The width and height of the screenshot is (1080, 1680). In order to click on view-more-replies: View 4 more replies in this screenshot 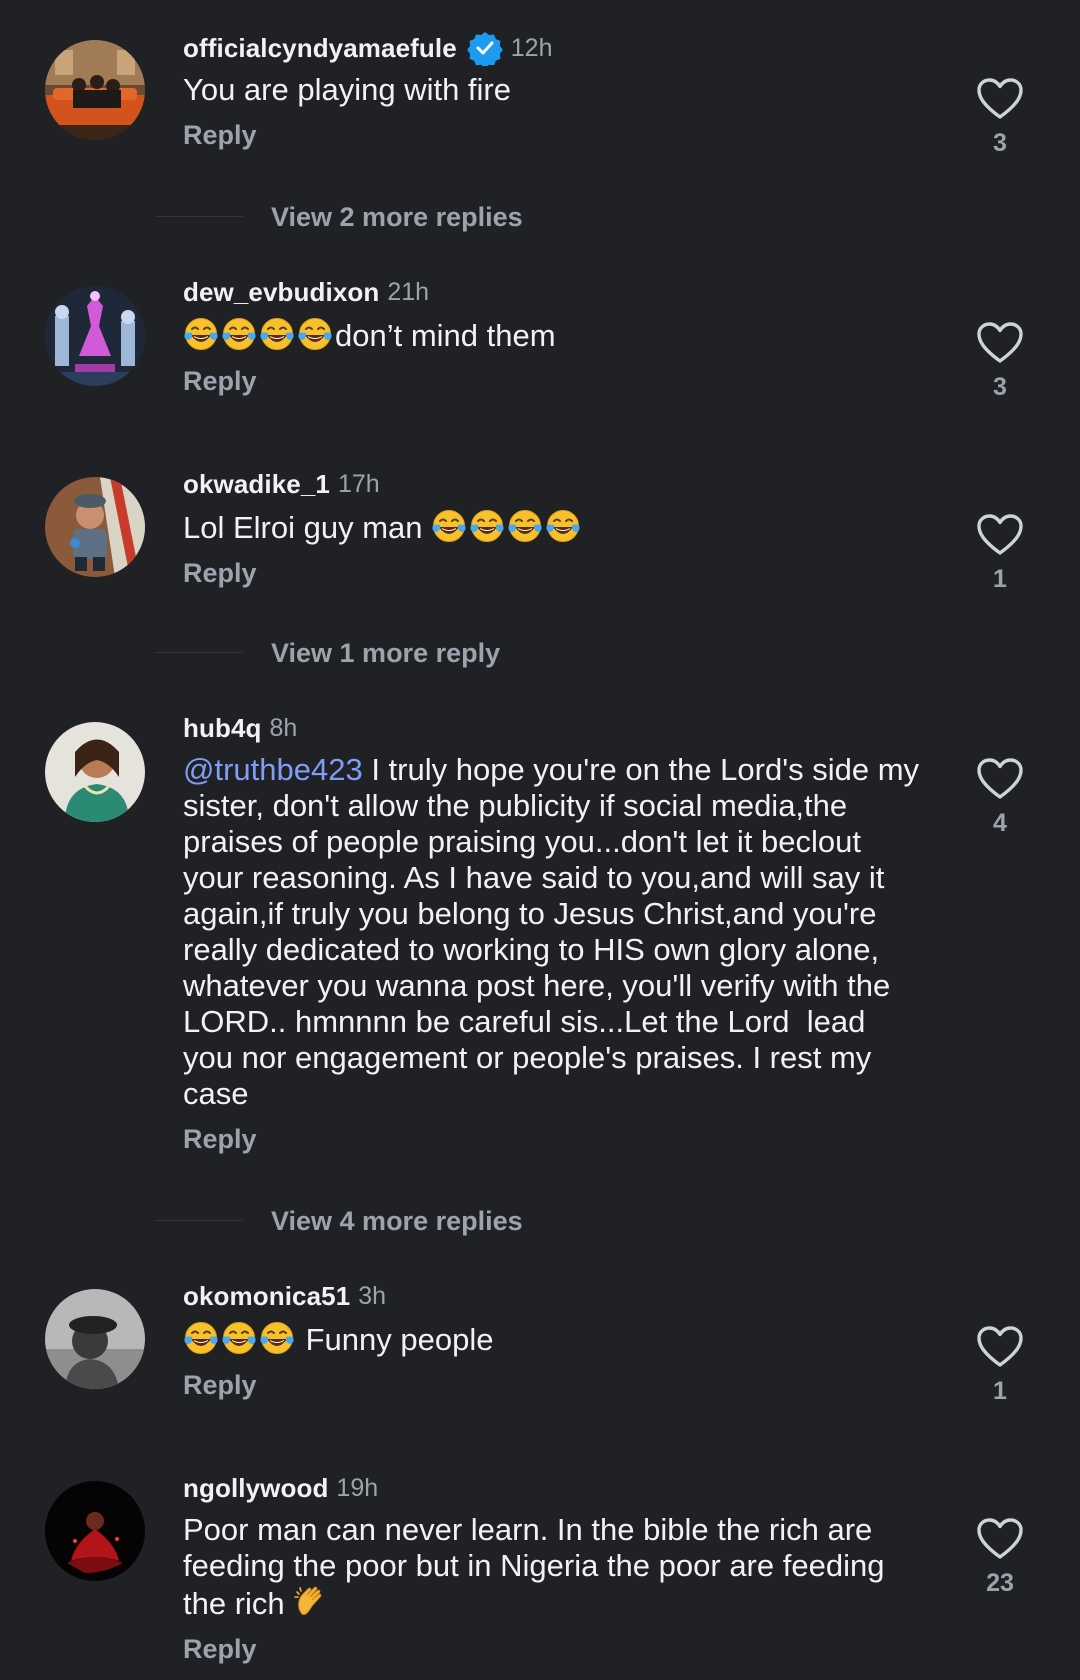, I will do `click(540, 1221)`.